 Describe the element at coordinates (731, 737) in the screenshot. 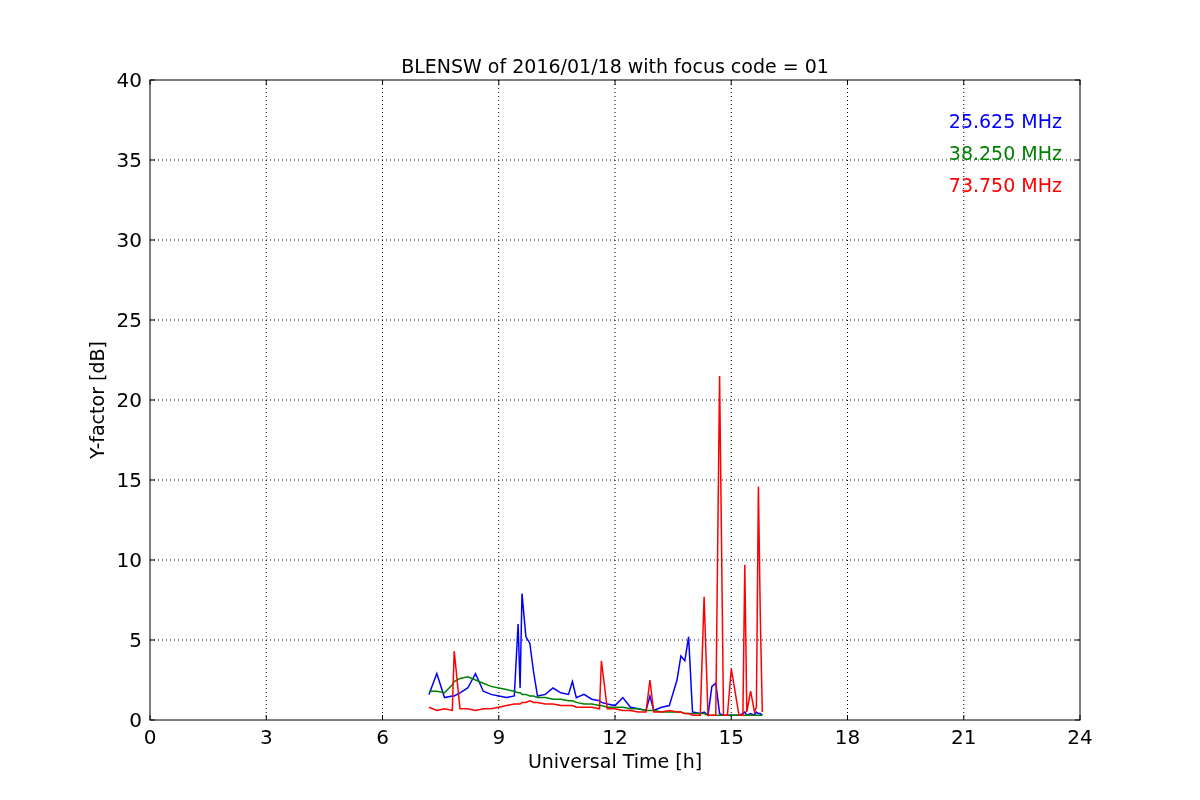

I see `x-tick-label: 15` at that location.